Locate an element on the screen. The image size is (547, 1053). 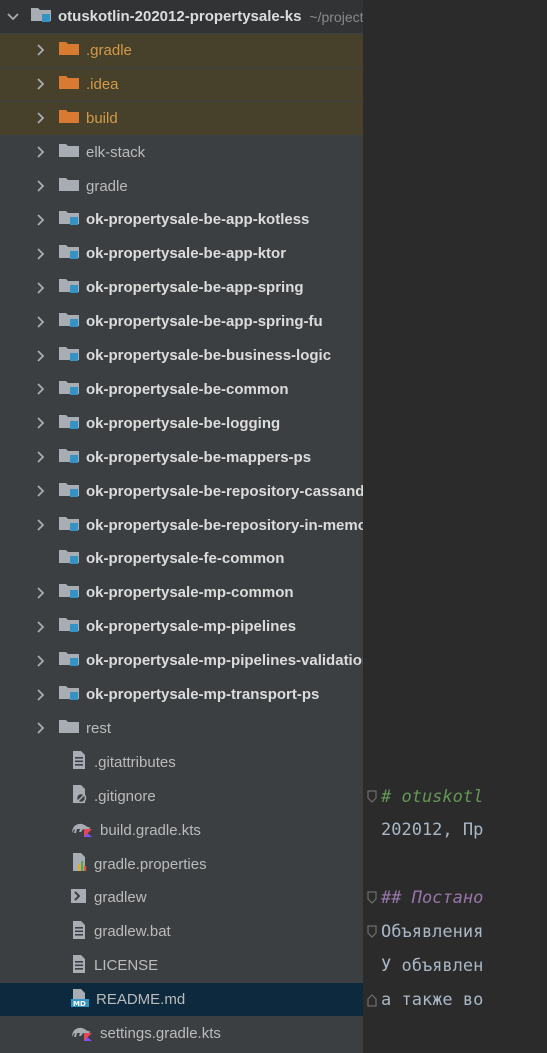
excluded-folder-icon is located at coordinates (69, 84).